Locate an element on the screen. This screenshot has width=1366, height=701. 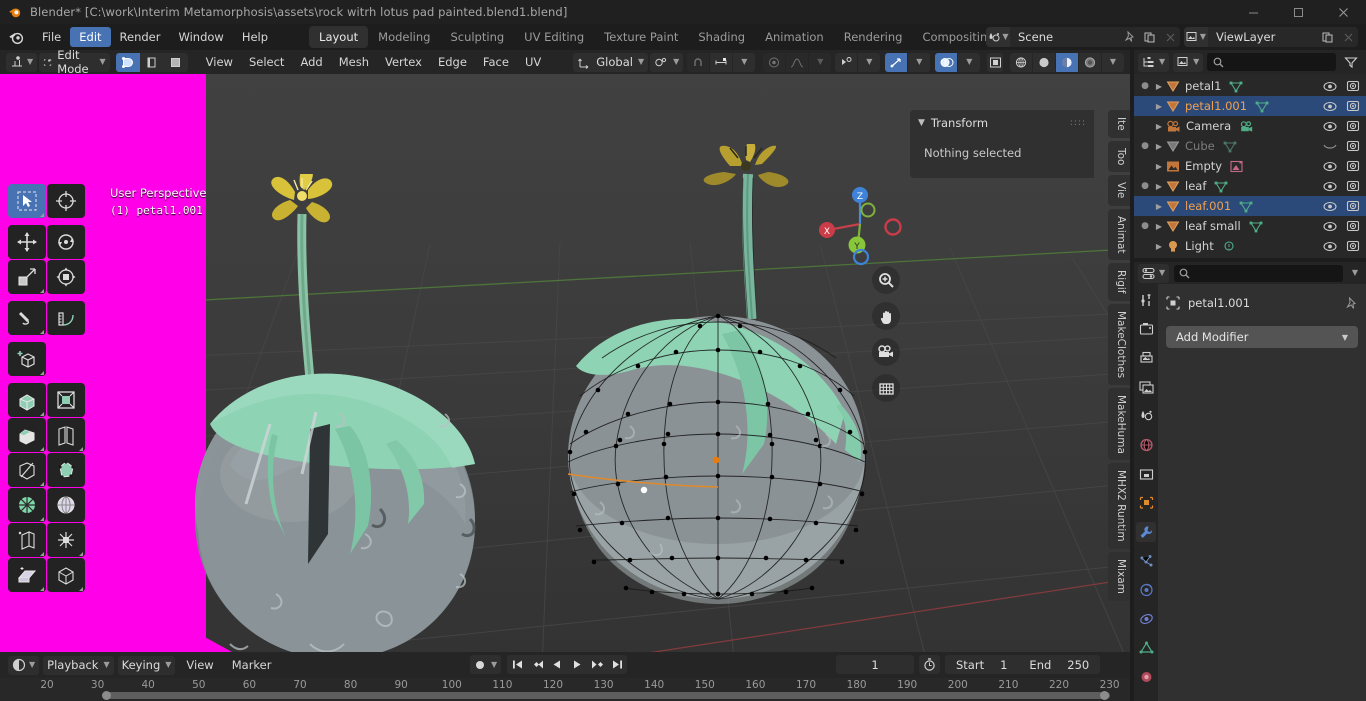
outliner-row-light: ▶ Light is located at coordinates (1250, 246).